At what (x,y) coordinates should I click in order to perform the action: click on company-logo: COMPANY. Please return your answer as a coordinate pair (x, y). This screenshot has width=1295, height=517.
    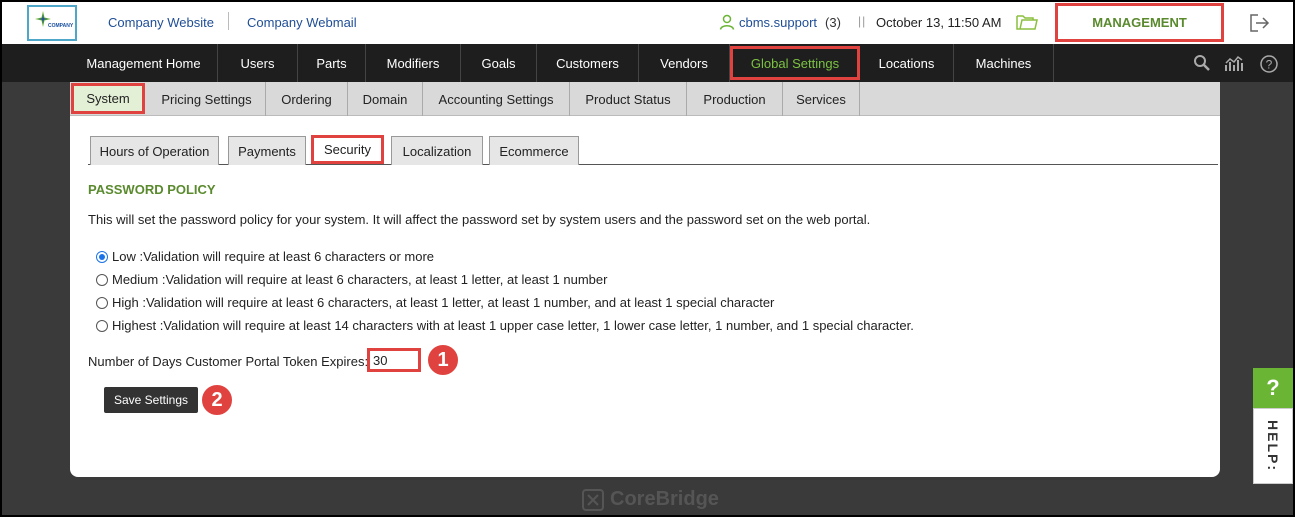
    Looking at the image, I should click on (52, 23).